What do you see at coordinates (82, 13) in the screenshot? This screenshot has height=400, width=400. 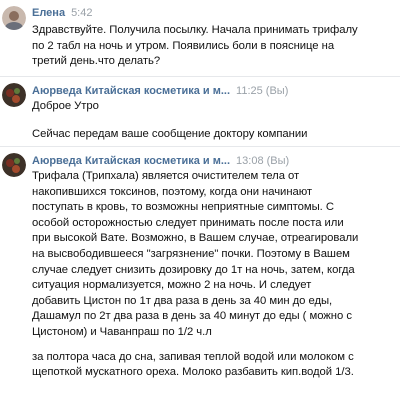 I see `message-time: 5:42` at bounding box center [82, 13].